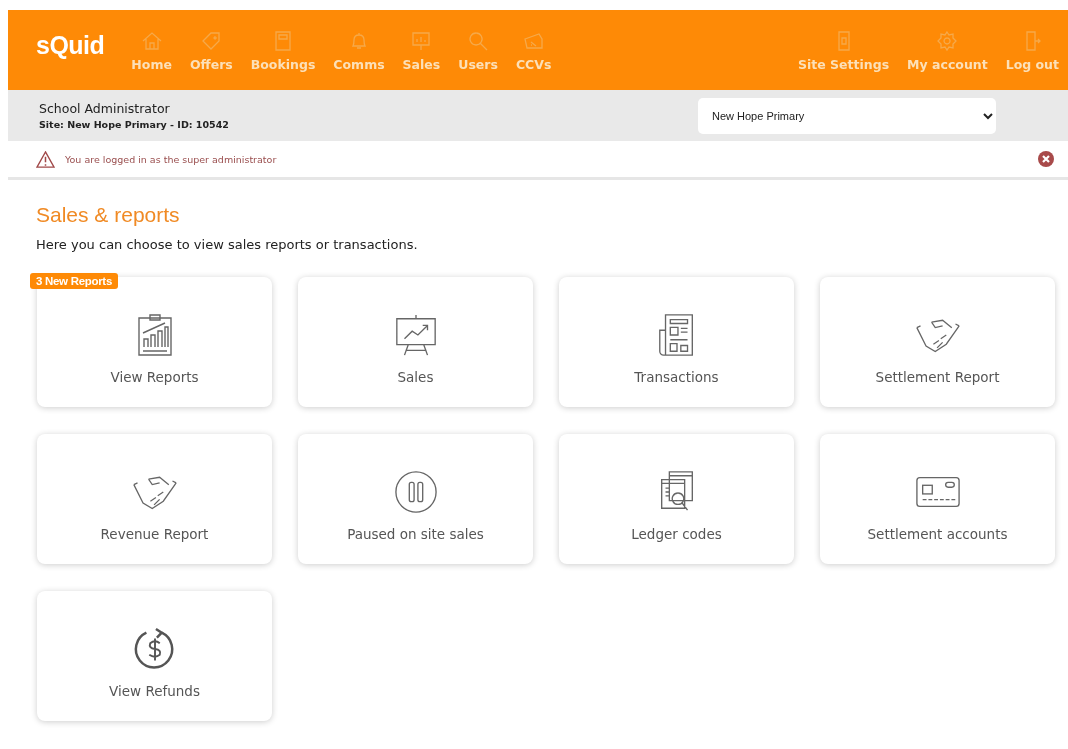 The width and height of the screenshot is (1068, 749). Describe the element at coordinates (421, 50) in the screenshot. I see `nav-link: Sales` at that location.